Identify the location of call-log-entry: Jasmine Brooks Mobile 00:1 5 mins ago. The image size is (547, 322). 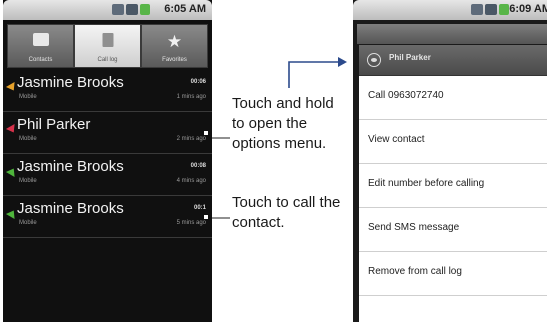
(107, 217).